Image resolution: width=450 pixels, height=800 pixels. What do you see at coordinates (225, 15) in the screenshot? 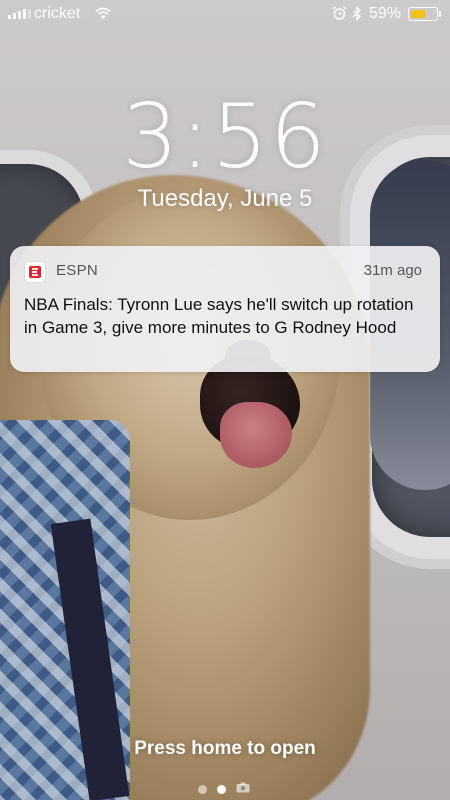
I see `status-bar: cricket 59%` at bounding box center [225, 15].